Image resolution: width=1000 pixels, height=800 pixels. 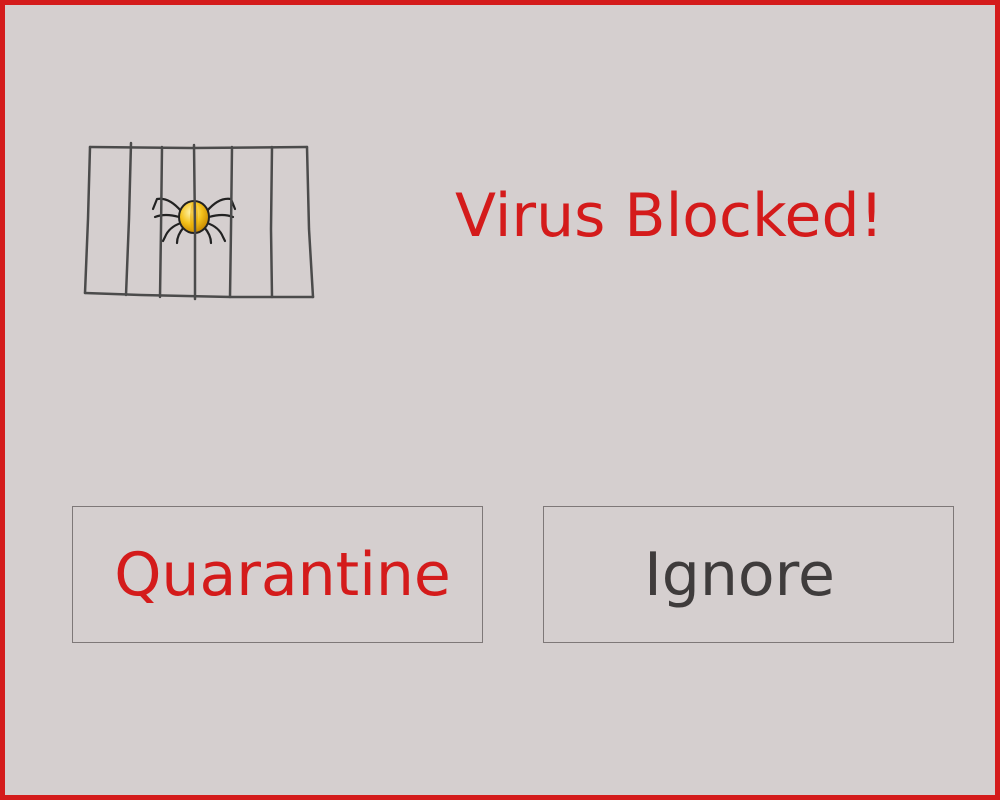 I want to click on quarantine-button-label: Quarantine, so click(x=282, y=574).